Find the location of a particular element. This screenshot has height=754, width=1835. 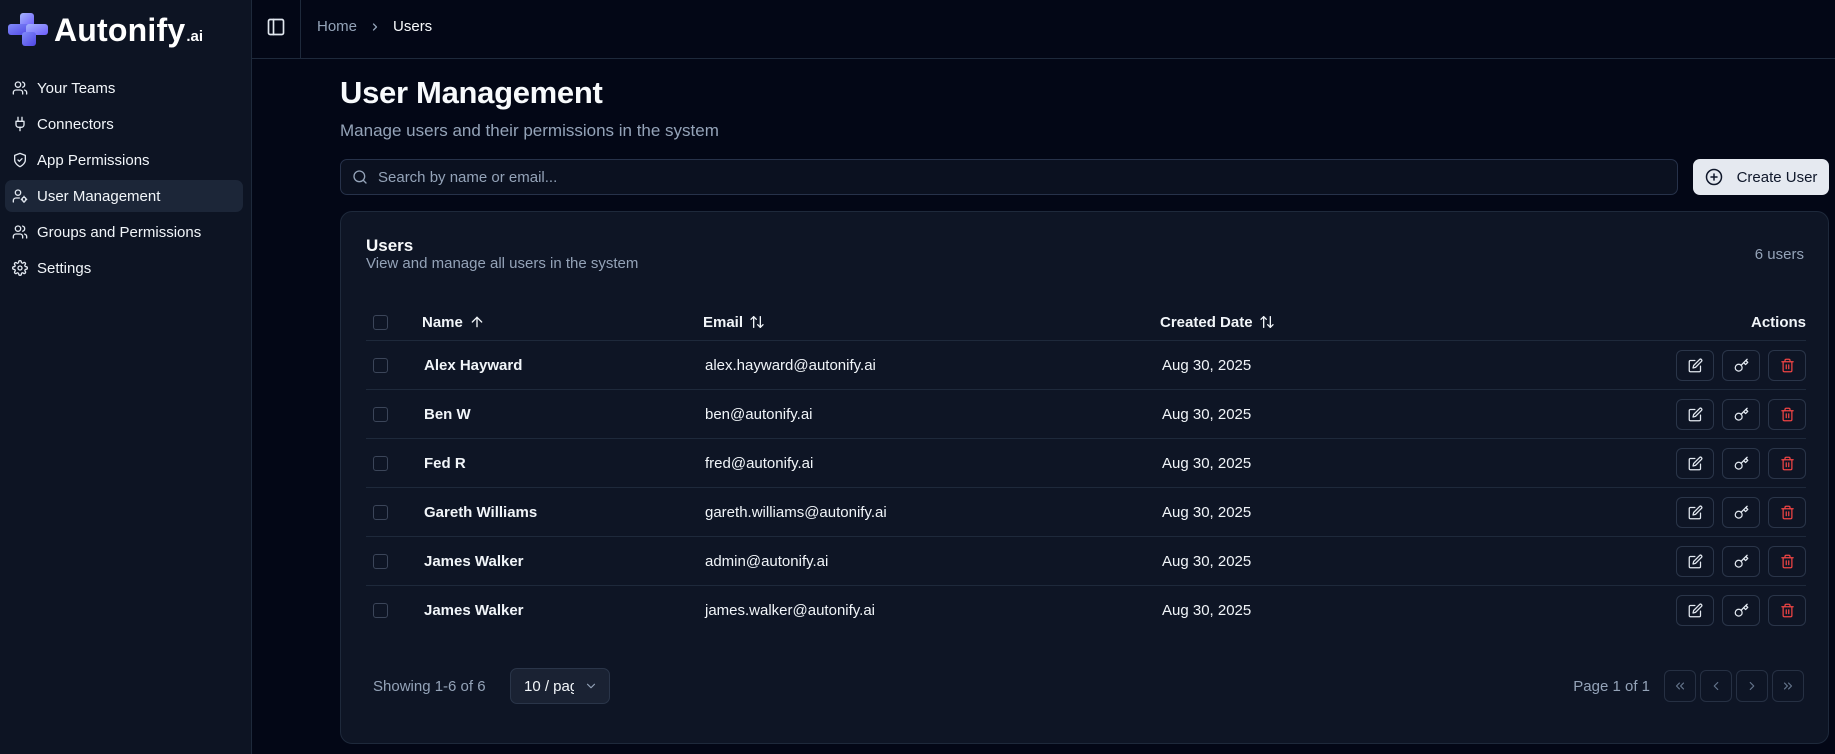

page-size-select: 10 / page is located at coordinates (560, 686).